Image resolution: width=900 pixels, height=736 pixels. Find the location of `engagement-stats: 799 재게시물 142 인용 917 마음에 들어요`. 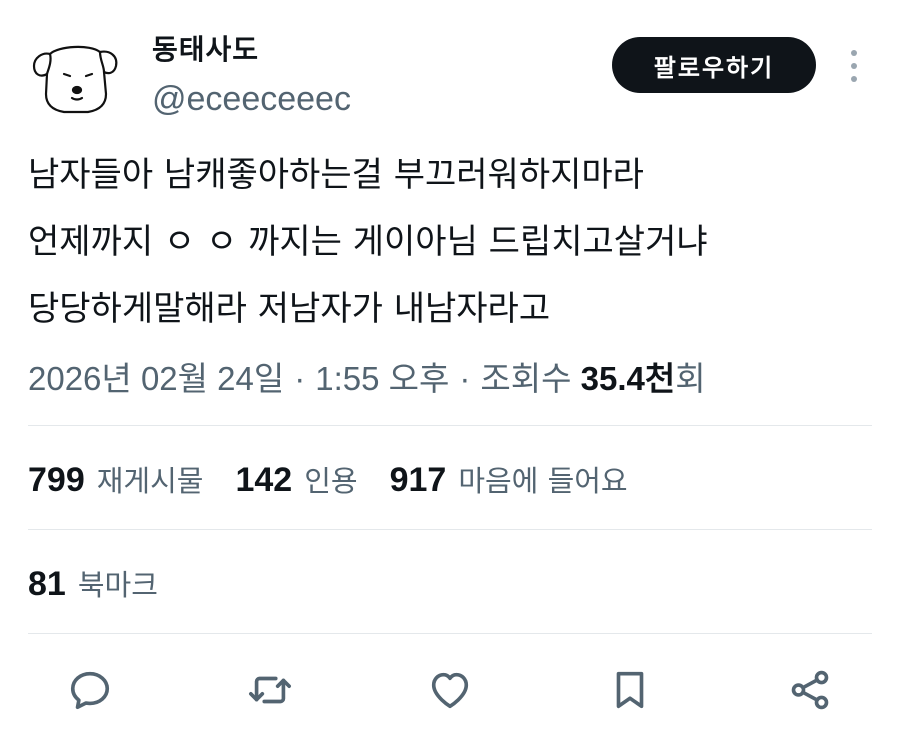

engagement-stats: 799 재게시물 142 인용 917 마음에 들어요 is located at coordinates (344, 479).